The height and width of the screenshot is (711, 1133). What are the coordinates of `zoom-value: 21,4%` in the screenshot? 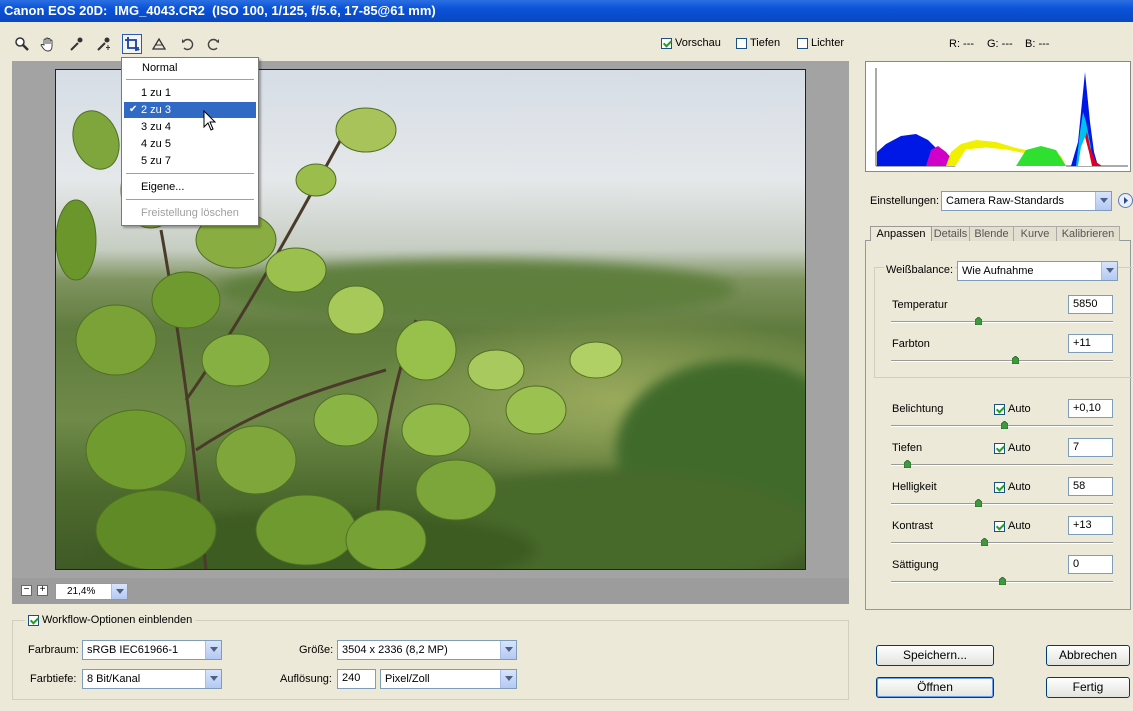 It's located at (81, 591).